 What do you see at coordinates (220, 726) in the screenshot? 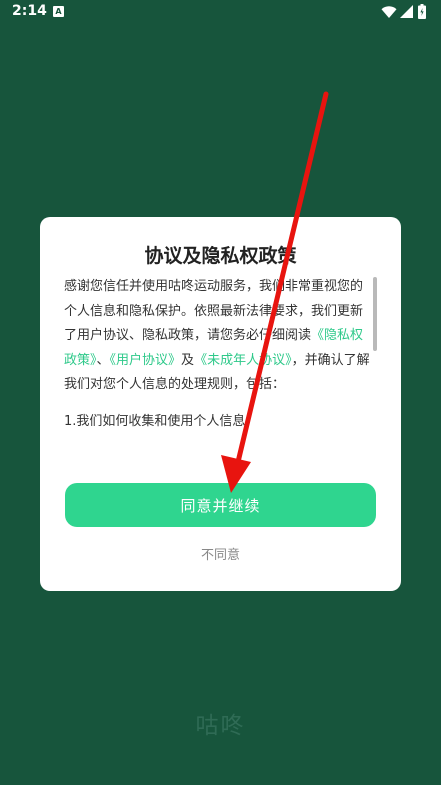
I see `app-name: 咕咚` at bounding box center [220, 726].